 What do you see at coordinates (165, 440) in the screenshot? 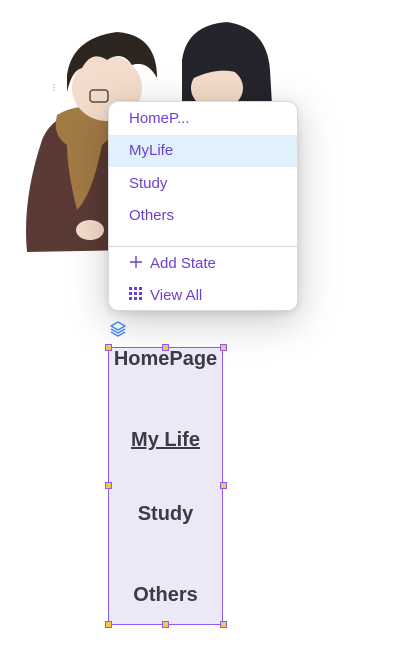
I see `nav-item-mylife: My Life` at bounding box center [165, 440].